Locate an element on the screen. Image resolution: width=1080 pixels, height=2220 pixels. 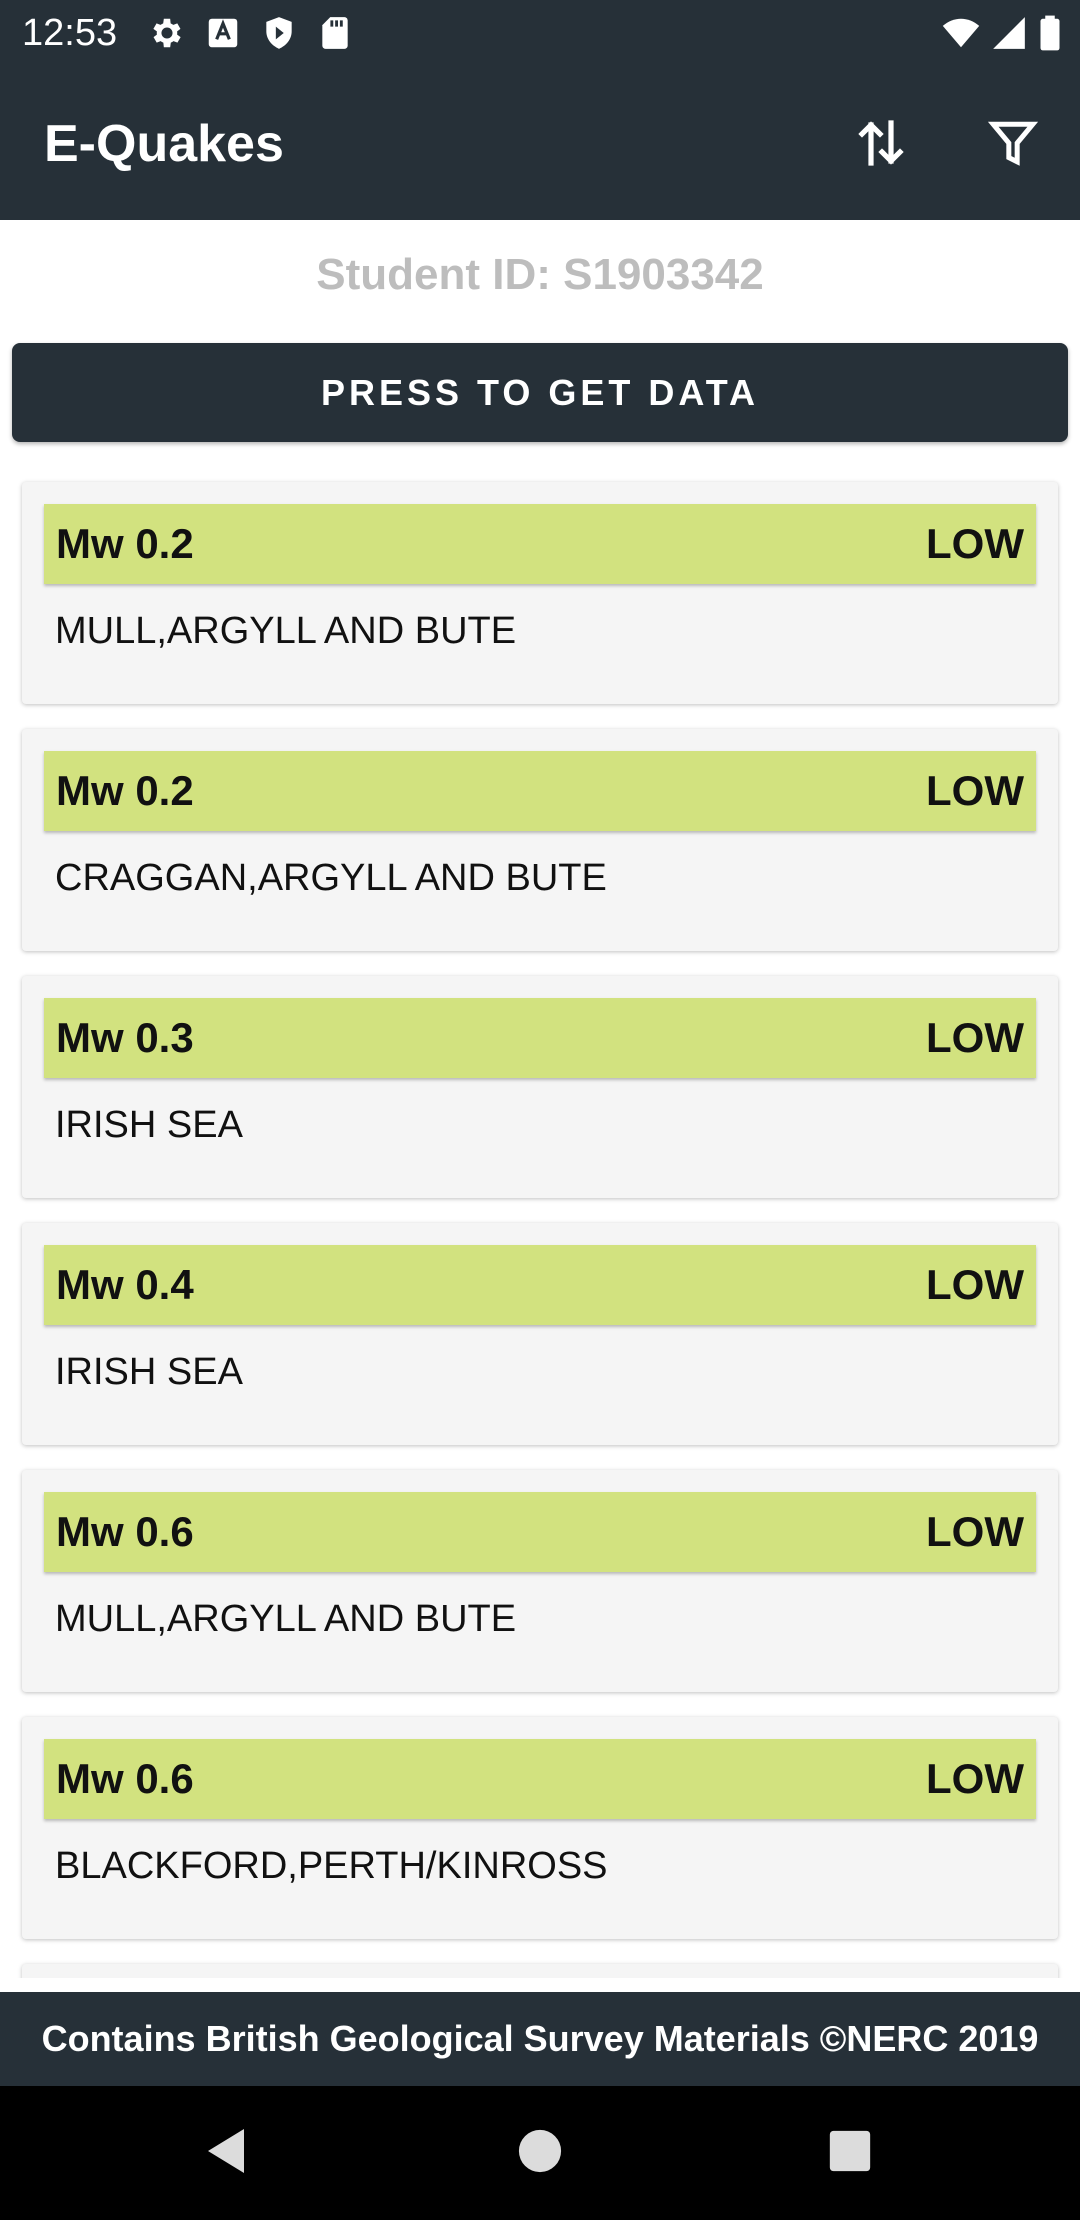
sd-card-icon is located at coordinates (335, 33).